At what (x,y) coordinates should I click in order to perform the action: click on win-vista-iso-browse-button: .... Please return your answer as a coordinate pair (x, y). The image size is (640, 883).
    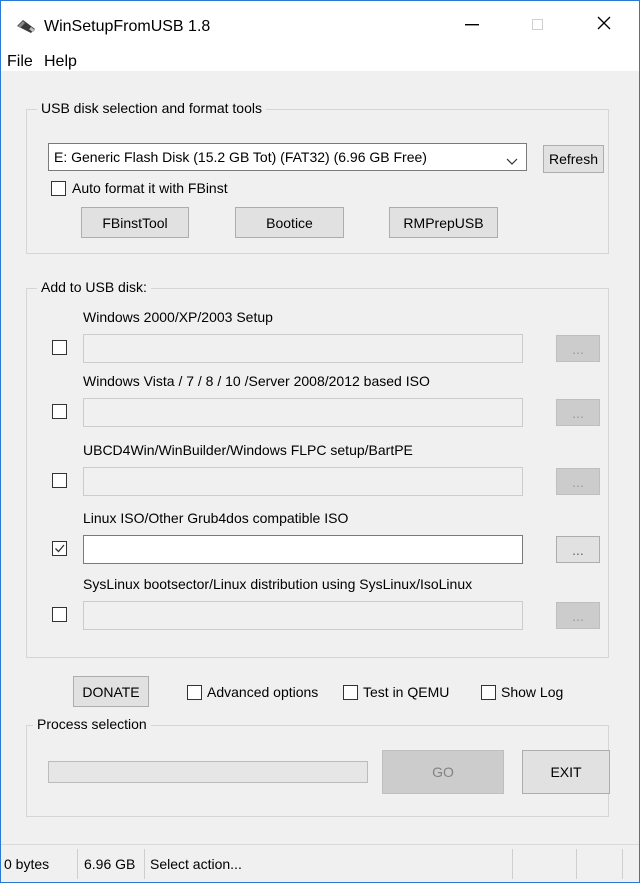
    Looking at the image, I should click on (578, 412).